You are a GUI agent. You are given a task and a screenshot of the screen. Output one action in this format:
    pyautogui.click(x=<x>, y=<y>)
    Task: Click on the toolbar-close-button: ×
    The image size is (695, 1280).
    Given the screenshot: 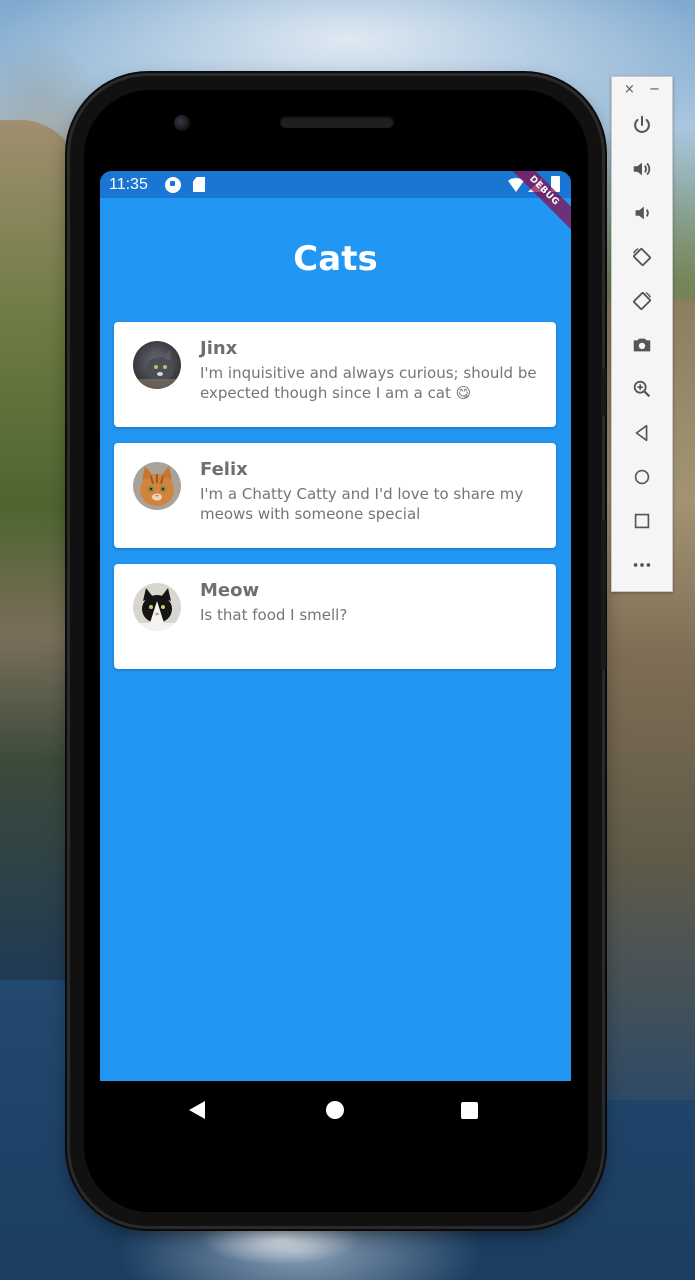 What is the action you would take?
    pyautogui.click(x=629, y=89)
    